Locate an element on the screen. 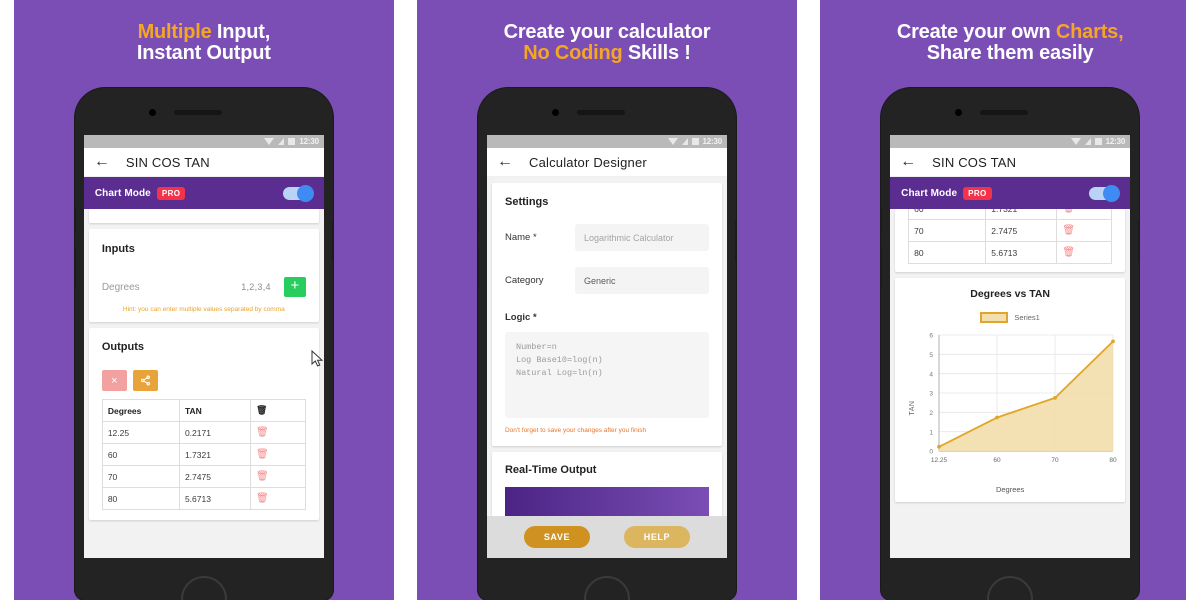  headline-rest: Skills ! is located at coordinates (656, 53).